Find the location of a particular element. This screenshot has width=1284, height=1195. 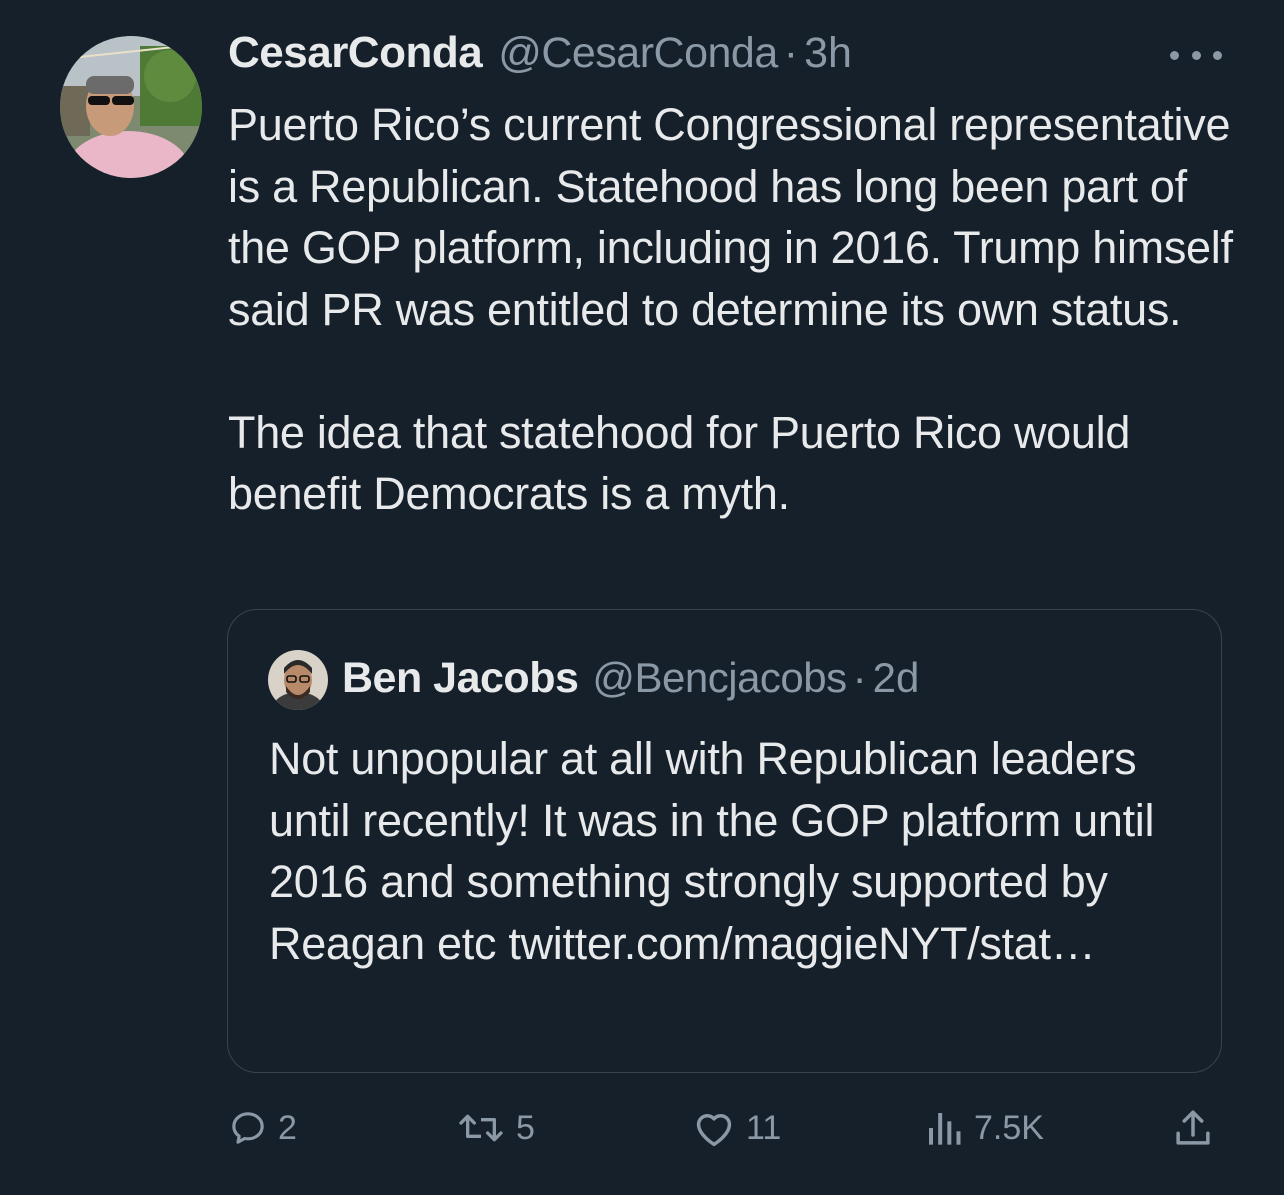

reply-button: 2 is located at coordinates (262, 1128).